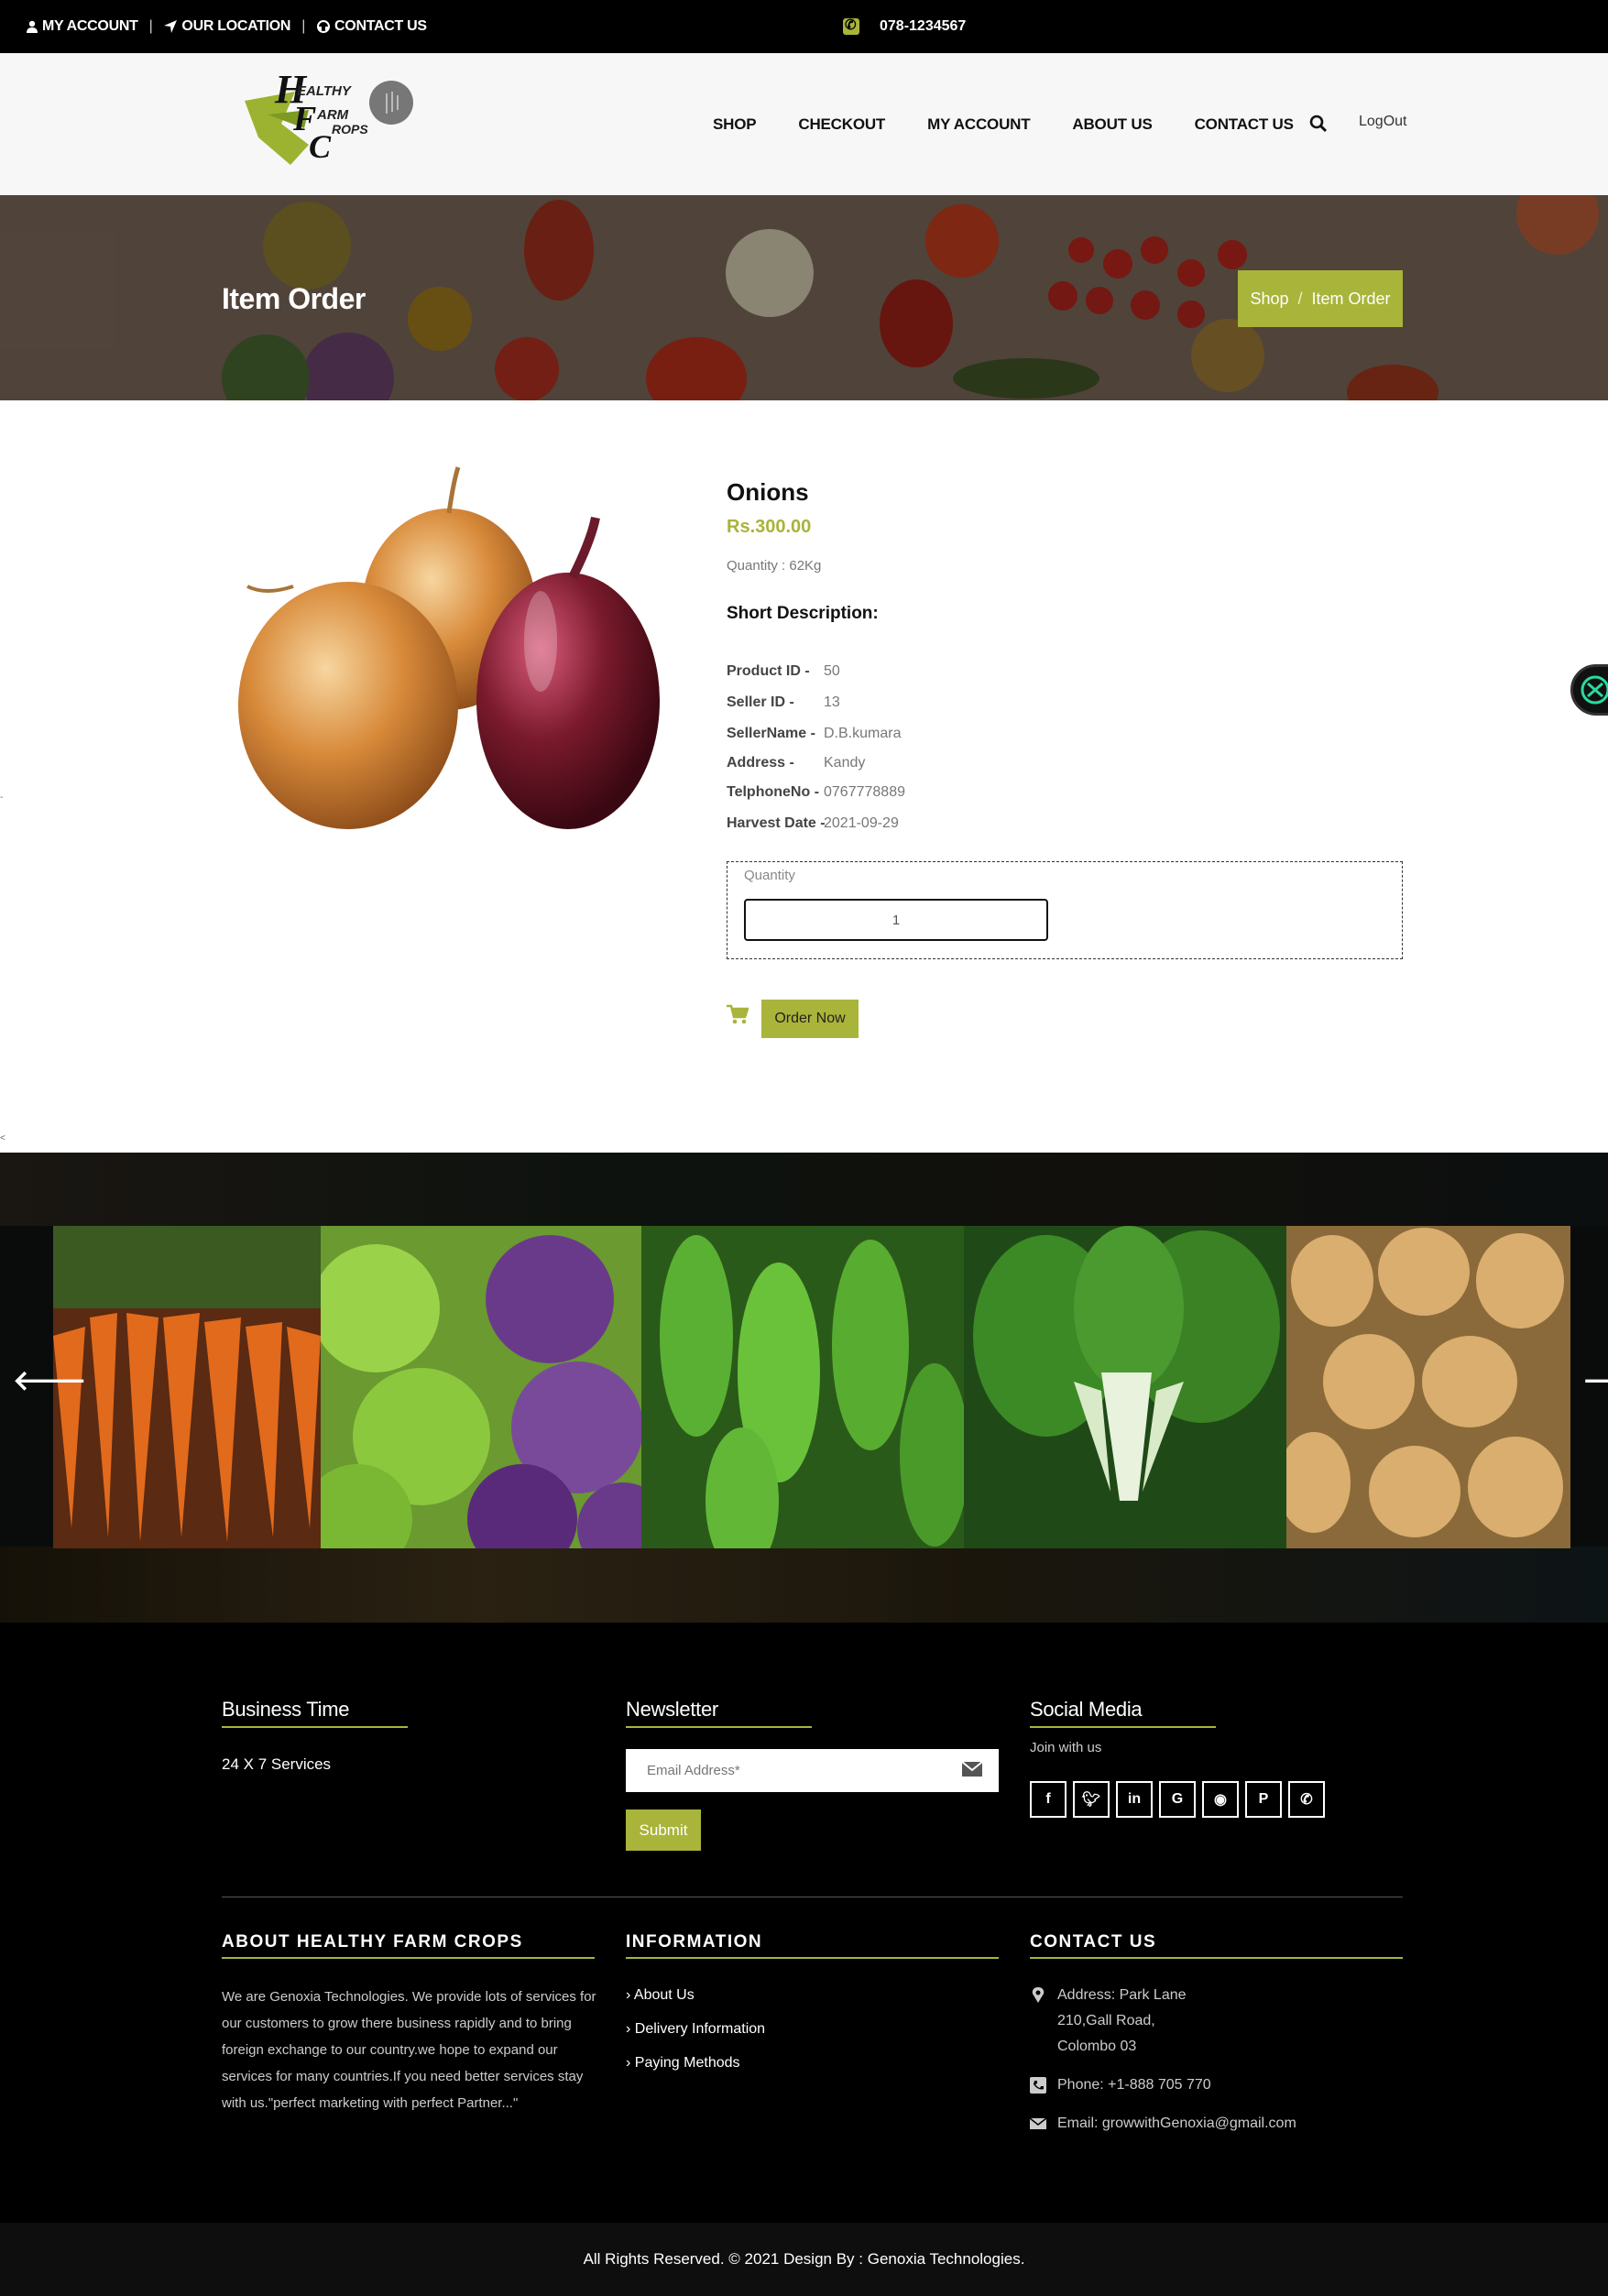 This screenshot has height=2296, width=1608. Describe the element at coordinates (863, 733) in the screenshot. I see `spec-value: D.B.kumara` at that location.